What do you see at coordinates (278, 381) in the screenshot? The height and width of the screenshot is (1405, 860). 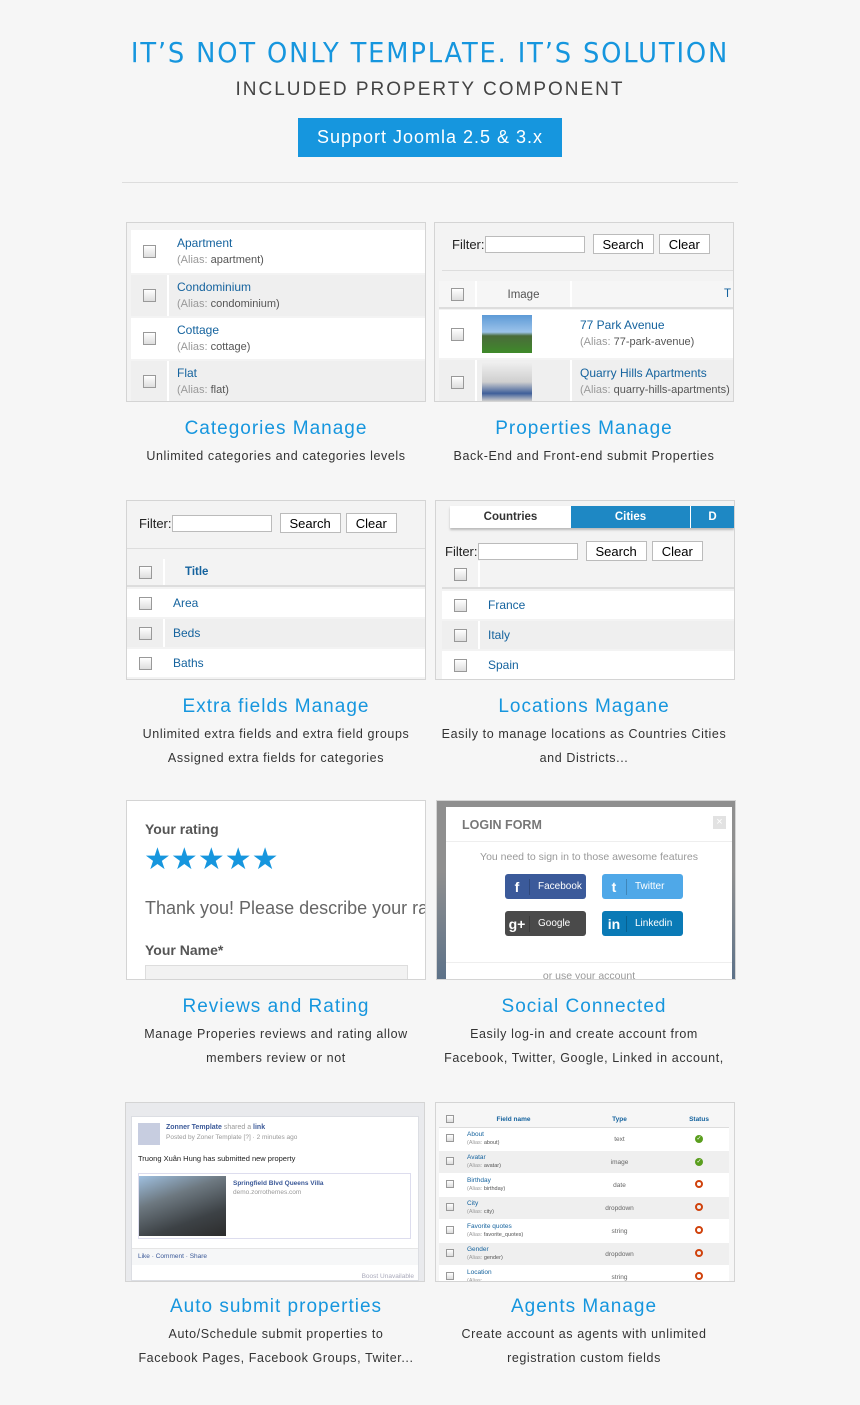 I see `category-row: Flat (Alias: flat)` at bounding box center [278, 381].